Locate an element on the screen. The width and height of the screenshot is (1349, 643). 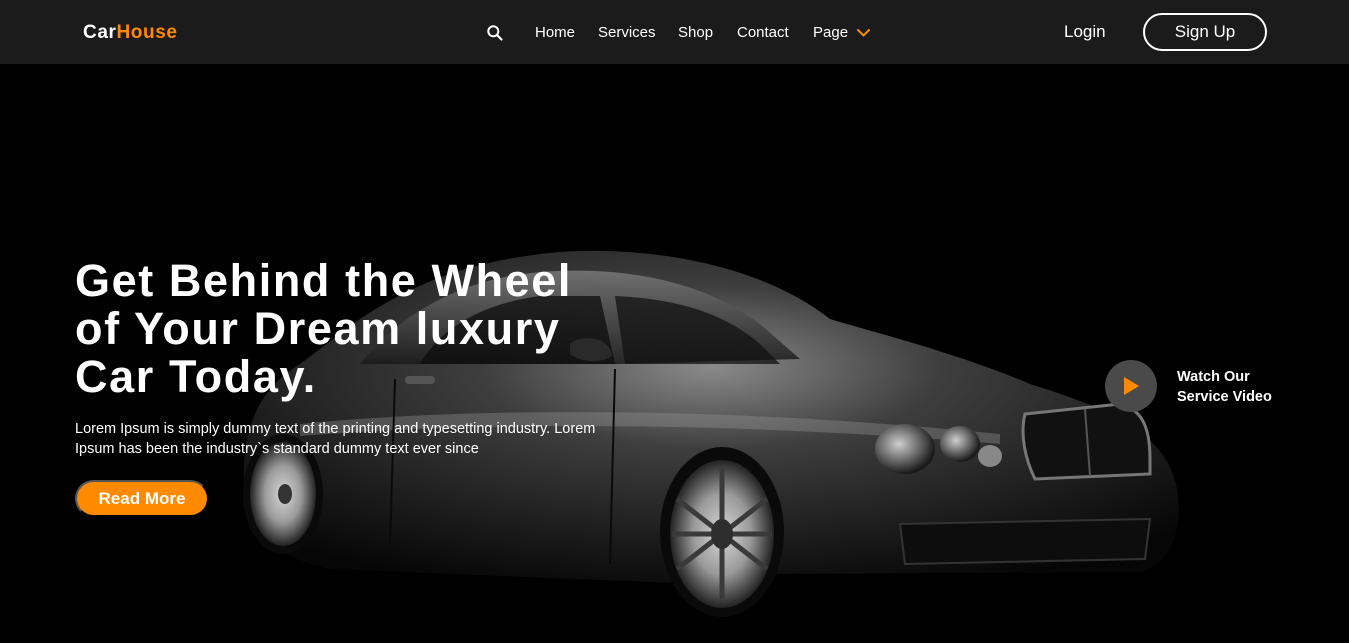
hero-headline-line-2: of Your Dream luxury is located at coordinates (318, 328).